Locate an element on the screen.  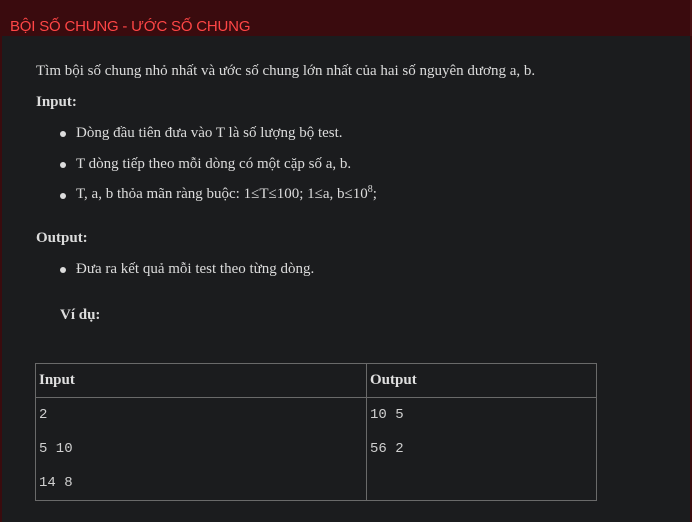
example-input-cell: 2 5 10 14 8 is located at coordinates (201, 449).